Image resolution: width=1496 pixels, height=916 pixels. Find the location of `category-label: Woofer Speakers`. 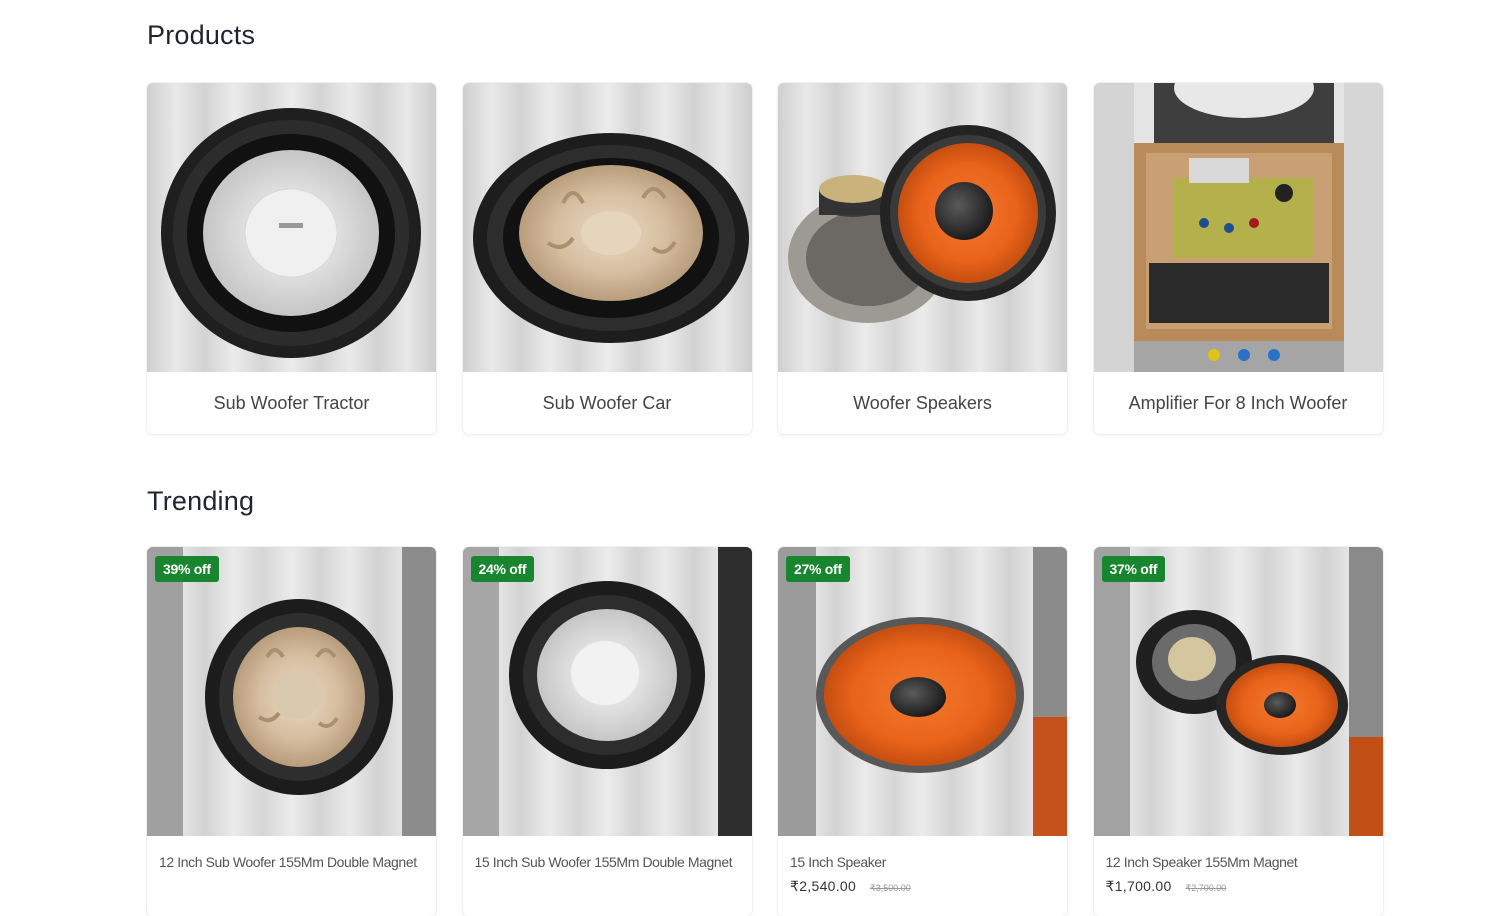

category-label: Woofer Speakers is located at coordinates (922, 402).